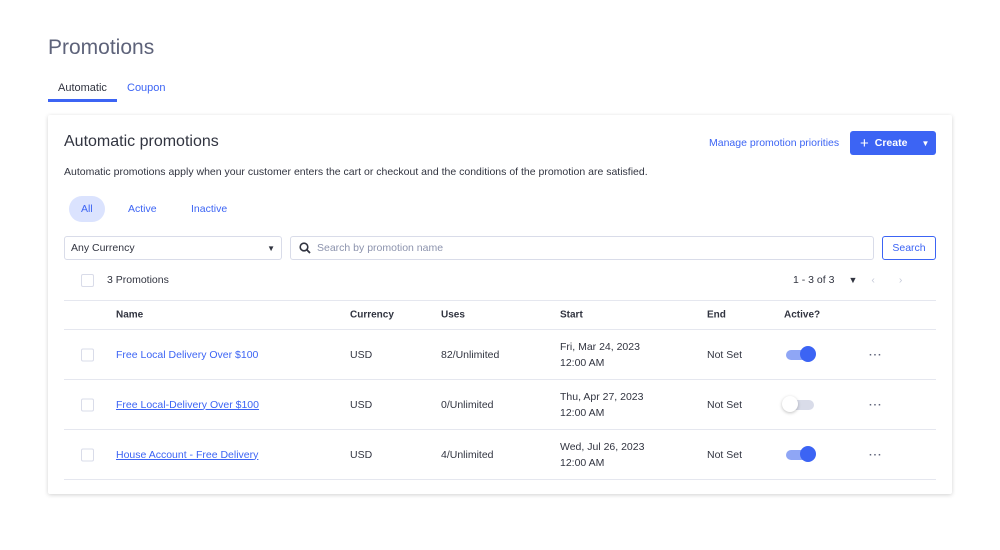 The width and height of the screenshot is (1000, 550). I want to click on promotion-name-link: House Account - Free Delivery, so click(187, 455).